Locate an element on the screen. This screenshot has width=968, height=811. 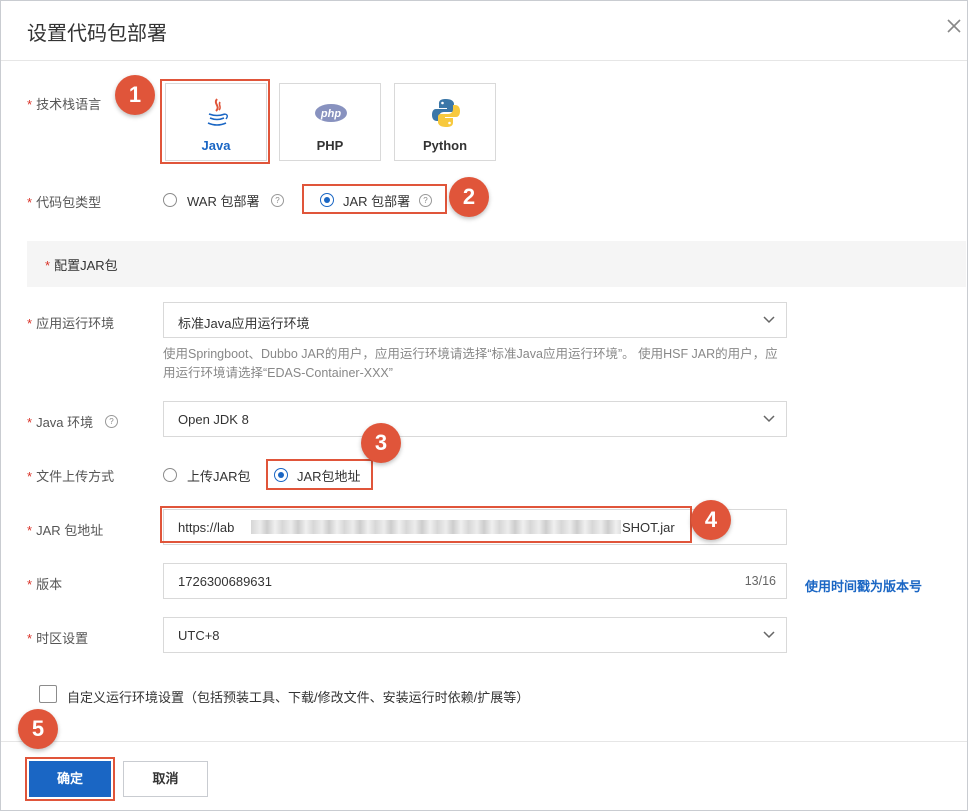
radio-upload-jar is located at coordinates (170, 475).